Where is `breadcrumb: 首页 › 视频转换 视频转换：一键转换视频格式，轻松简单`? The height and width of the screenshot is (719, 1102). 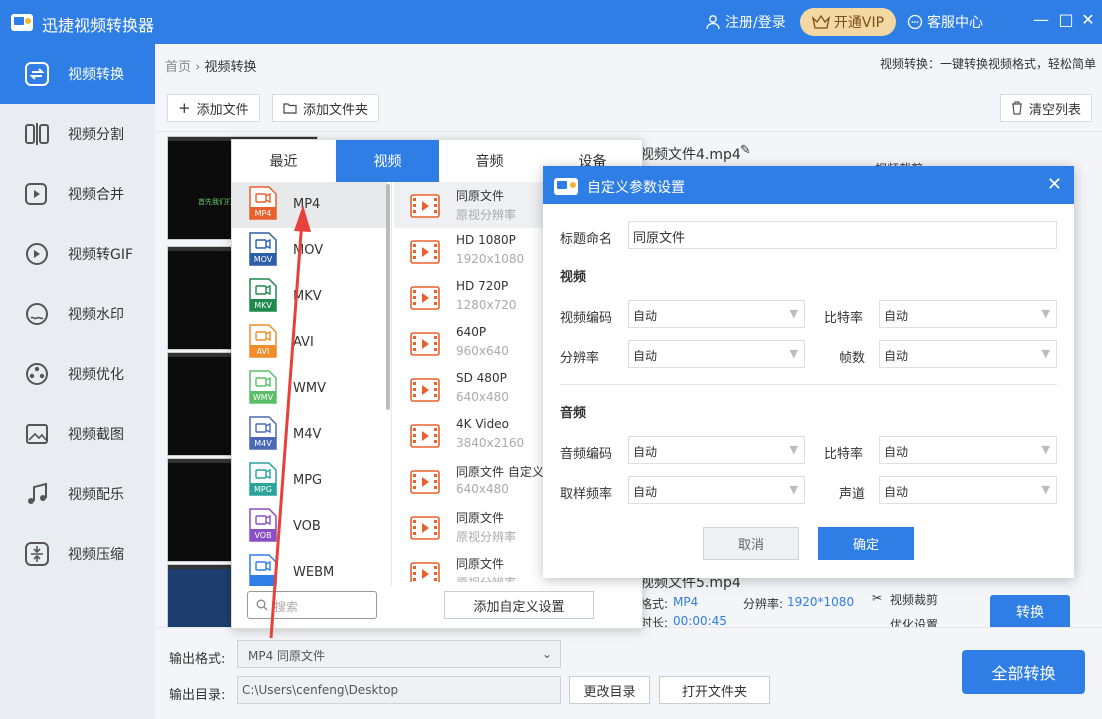 breadcrumb: 首页 › 视频转换 视频转换：一键转换视频格式，轻松简单 is located at coordinates (628, 64).